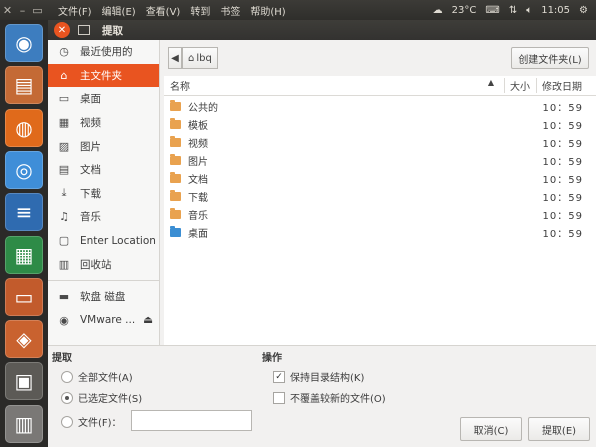 This screenshot has width=596, height=447. What do you see at coordinates (559, 429) in the screenshot?
I see `extract-button: 提取(E)` at bounding box center [559, 429].